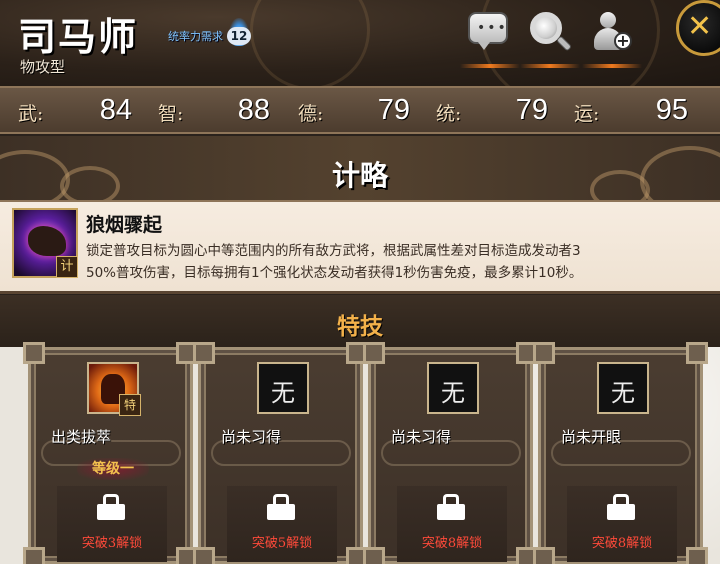 The image size is (720, 564). Describe the element at coordinates (112, 524) in the screenshot. I see `unlock-box: 突破3解锁` at that location.